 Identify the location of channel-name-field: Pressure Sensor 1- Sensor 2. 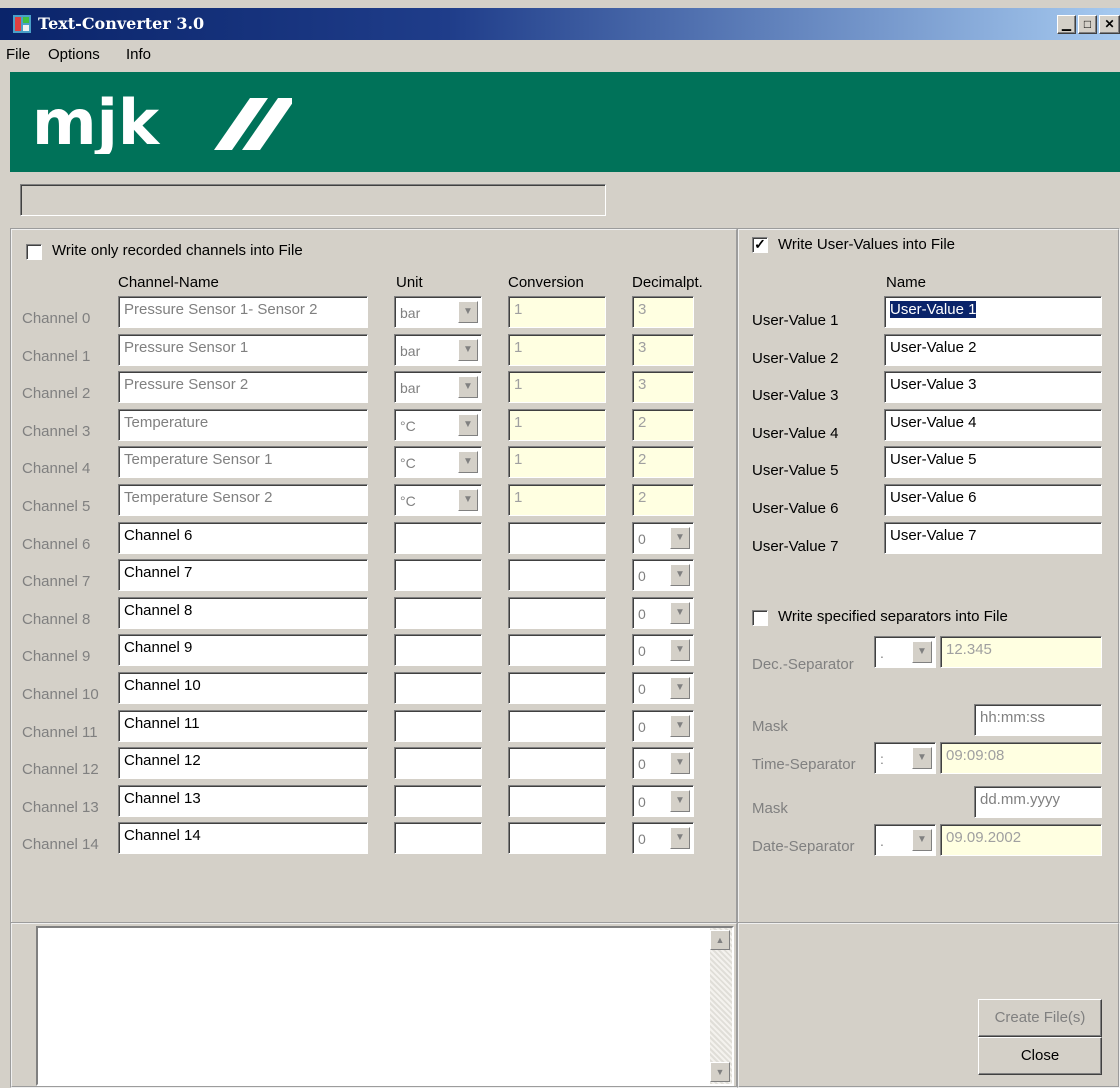
(243, 312).